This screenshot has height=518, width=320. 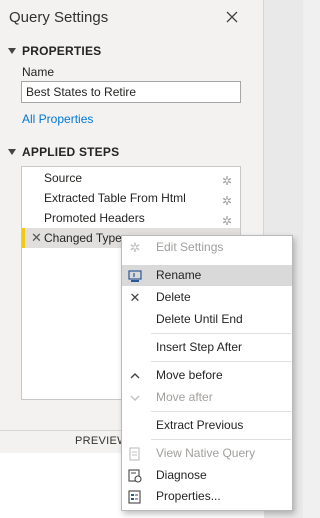 What do you see at coordinates (232, 17) in the screenshot?
I see `close-icon` at bounding box center [232, 17].